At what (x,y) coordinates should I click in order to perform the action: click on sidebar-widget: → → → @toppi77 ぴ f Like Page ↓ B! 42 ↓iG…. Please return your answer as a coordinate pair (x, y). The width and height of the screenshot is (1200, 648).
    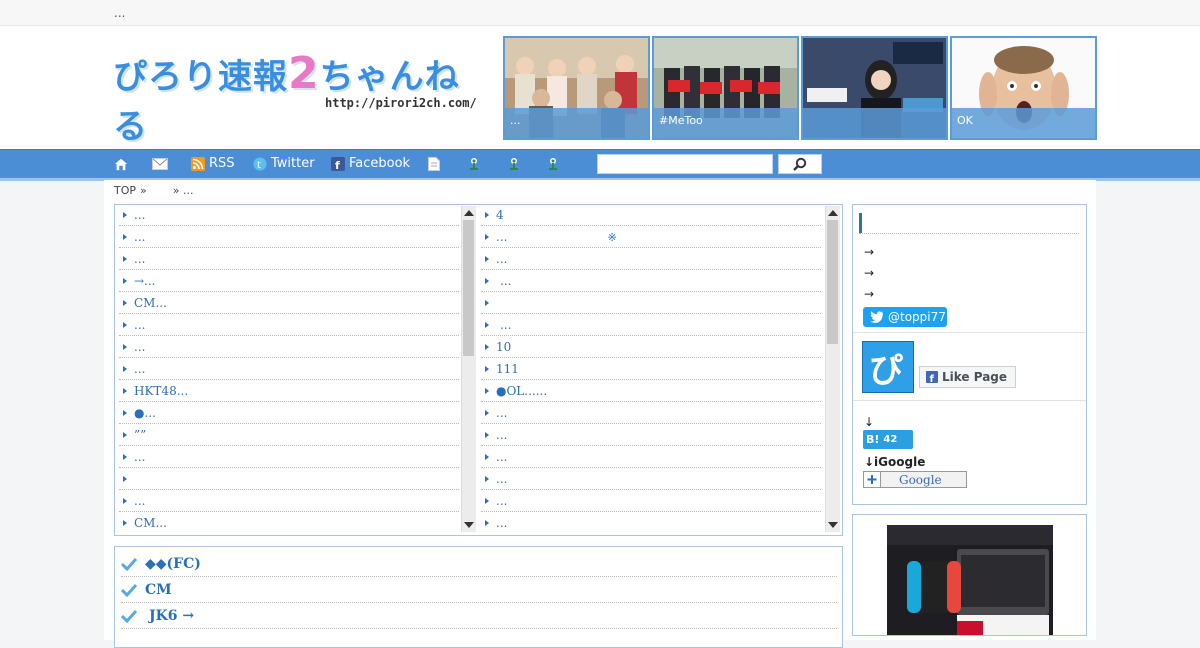
    Looking at the image, I should click on (969, 354).